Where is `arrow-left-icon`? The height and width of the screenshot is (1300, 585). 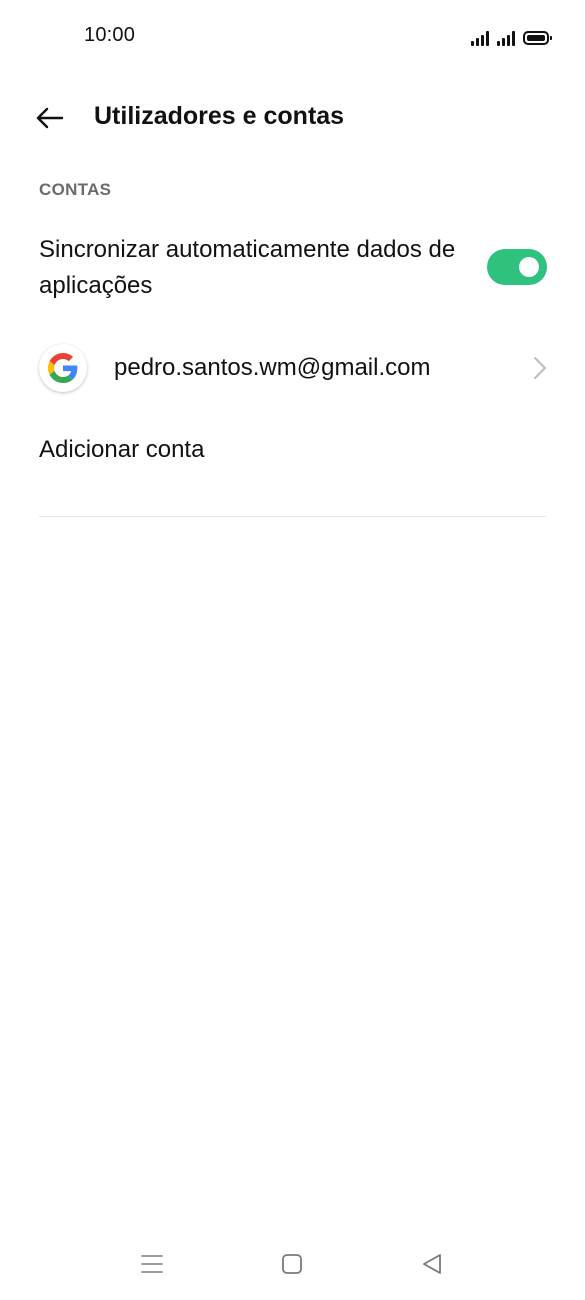 arrow-left-icon is located at coordinates (50, 118).